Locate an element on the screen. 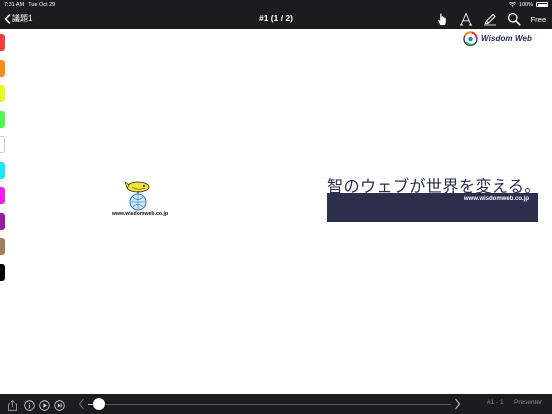 This screenshot has width=552, height=414. slider-thumb is located at coordinates (99, 404).